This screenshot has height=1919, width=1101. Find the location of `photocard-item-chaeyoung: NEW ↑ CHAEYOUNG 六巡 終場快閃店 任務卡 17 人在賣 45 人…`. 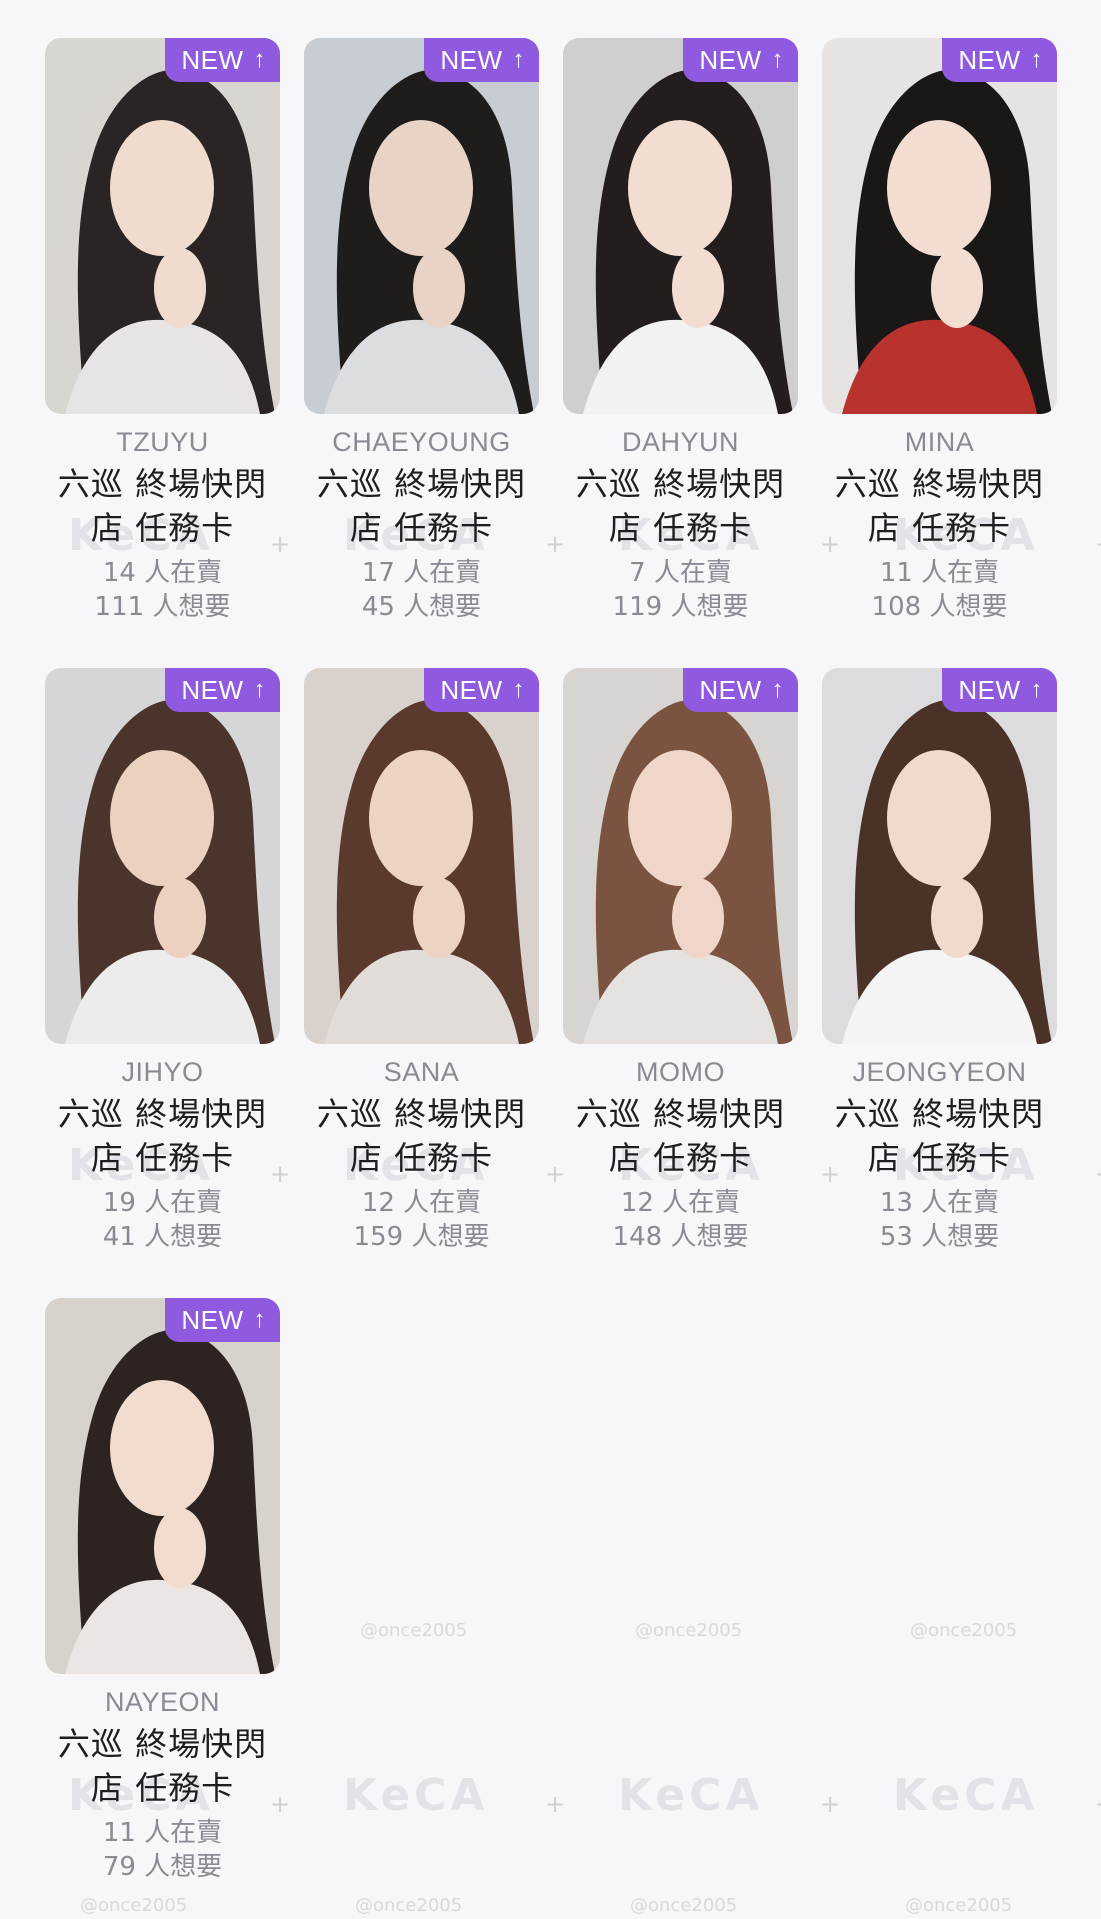

photocard-item-chaeyoung: NEW ↑ CHAEYOUNG 六巡 終場快閃店 任務卡 17 人在賣 45 人… is located at coordinates (421, 343).